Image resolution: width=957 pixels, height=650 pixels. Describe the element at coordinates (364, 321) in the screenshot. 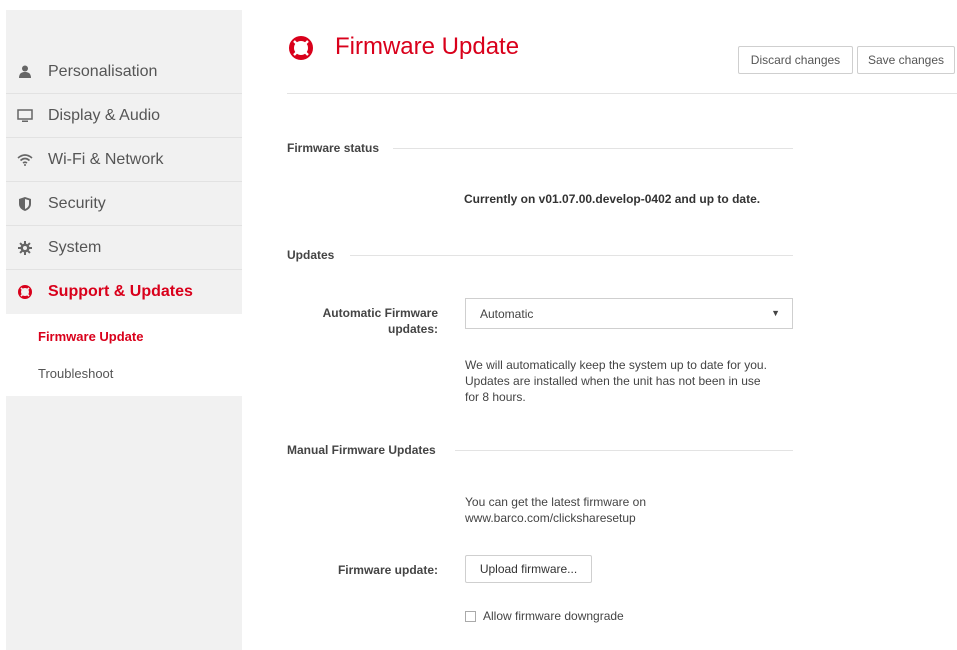

I see `automatic-firmware-updates-label: Automatic Firmware updates:` at that location.